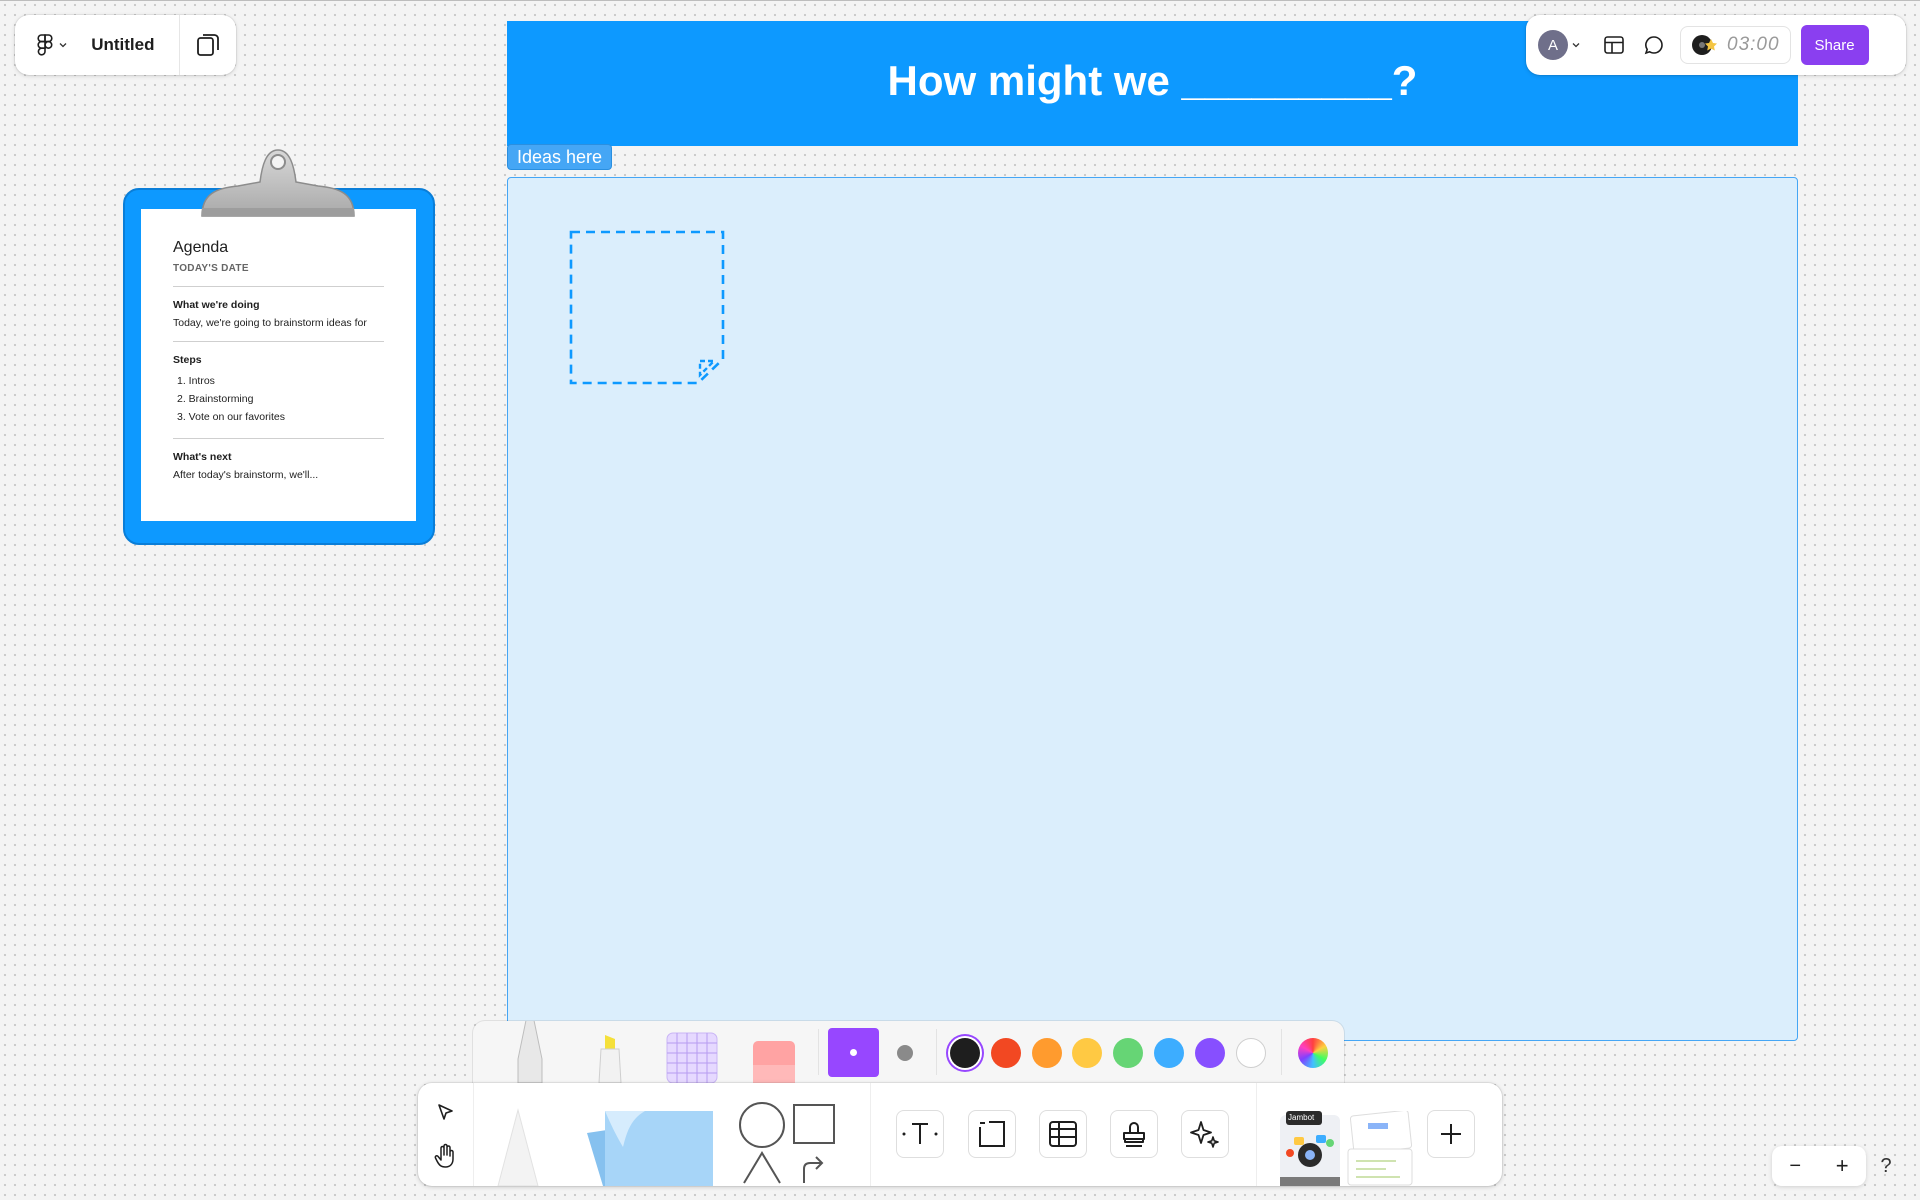 This screenshot has height=1200, width=1920. Describe the element at coordinates (1704, 45) in the screenshot. I see `music-record-icon` at that location.